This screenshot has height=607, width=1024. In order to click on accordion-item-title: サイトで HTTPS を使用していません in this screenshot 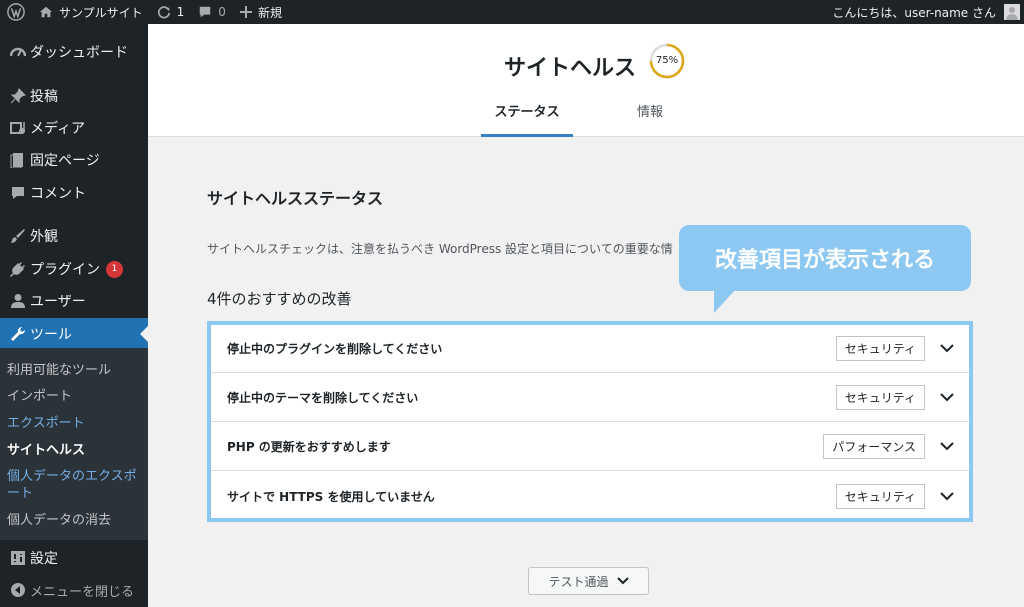, I will do `click(331, 496)`.